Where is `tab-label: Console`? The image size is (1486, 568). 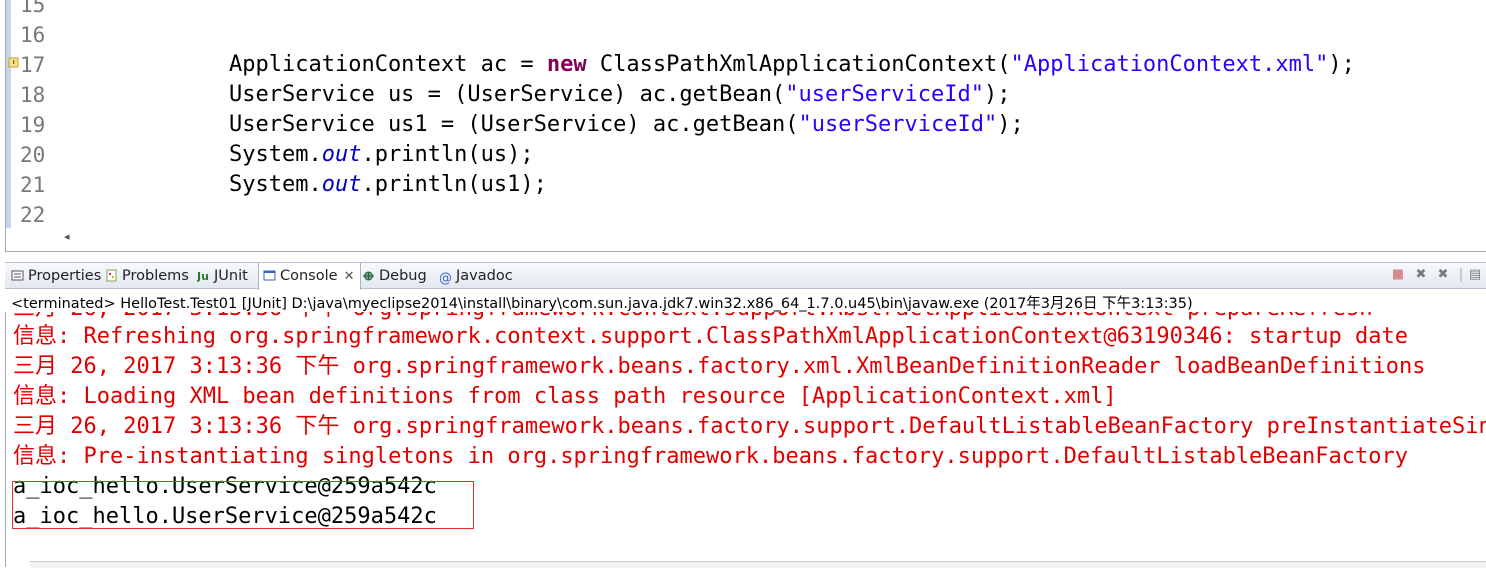 tab-label: Console is located at coordinates (309, 276).